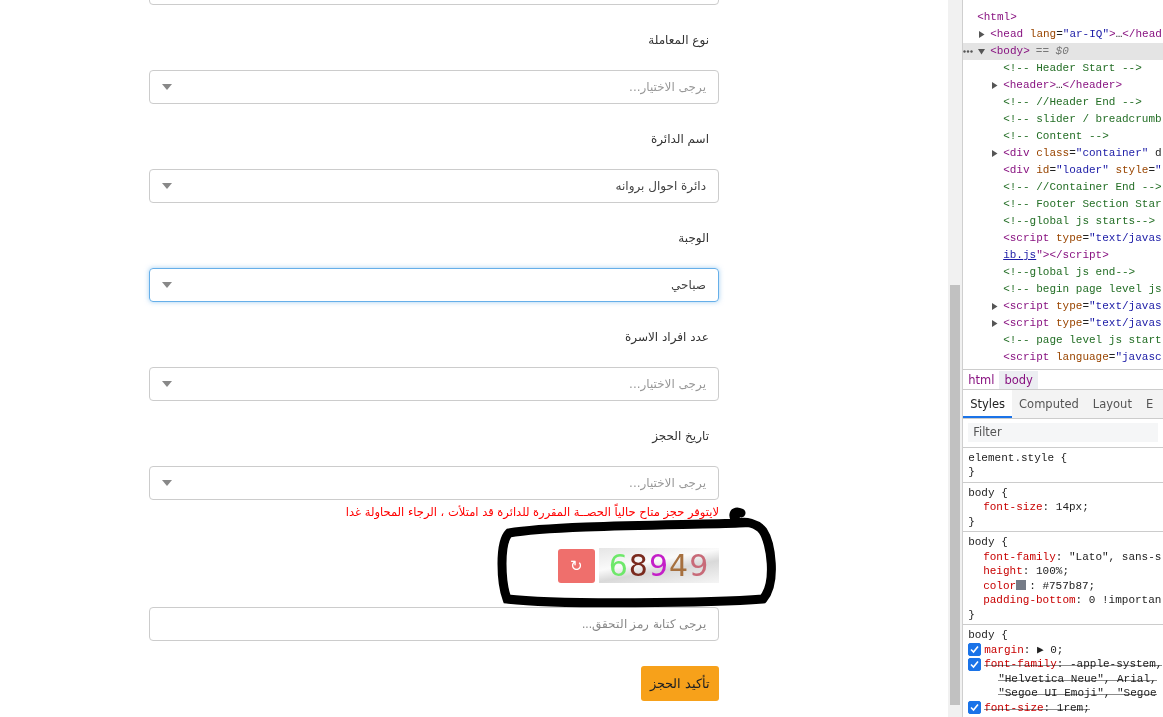 Image resolution: width=1163 pixels, height=717 pixels. Describe the element at coordinates (694, 238) in the screenshot. I see `field-label: الوجبة` at that location.